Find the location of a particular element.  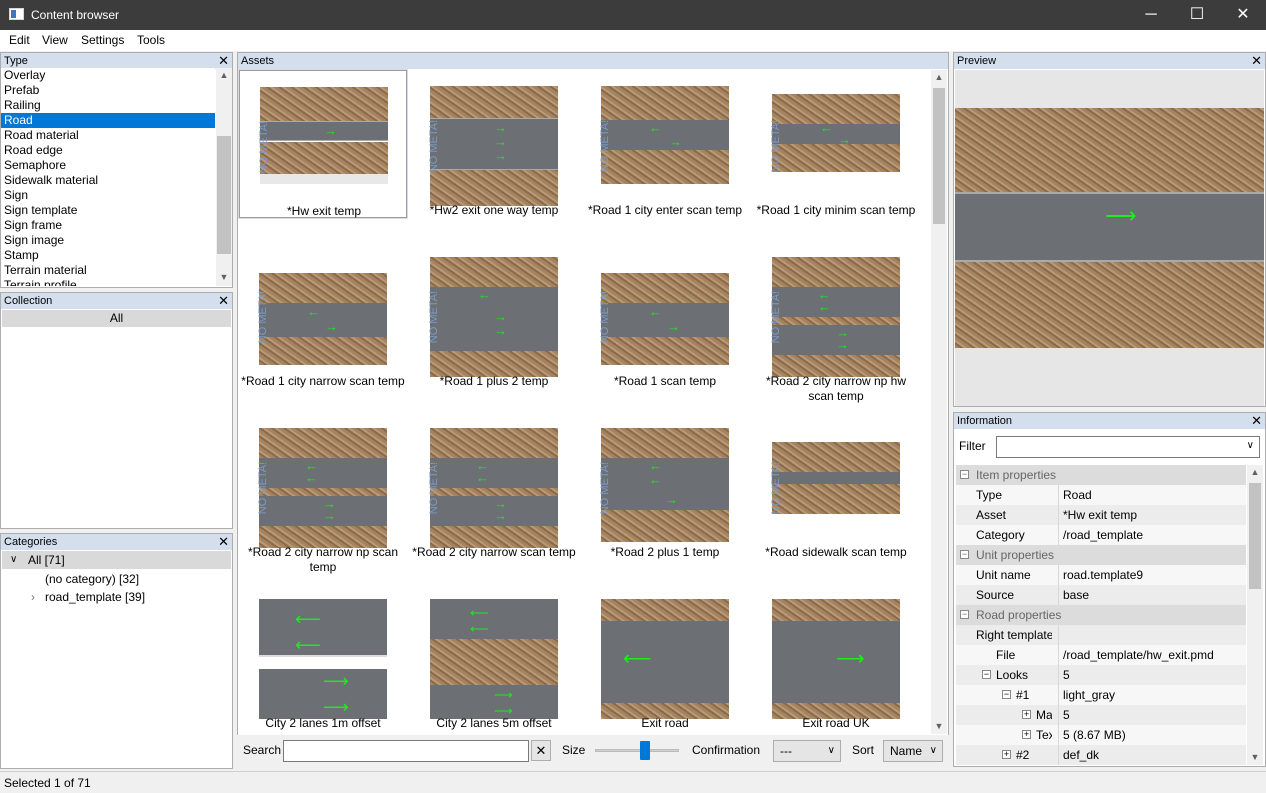

property-row: + Tex 5 (8.67 MB) is located at coordinates (1101, 735).